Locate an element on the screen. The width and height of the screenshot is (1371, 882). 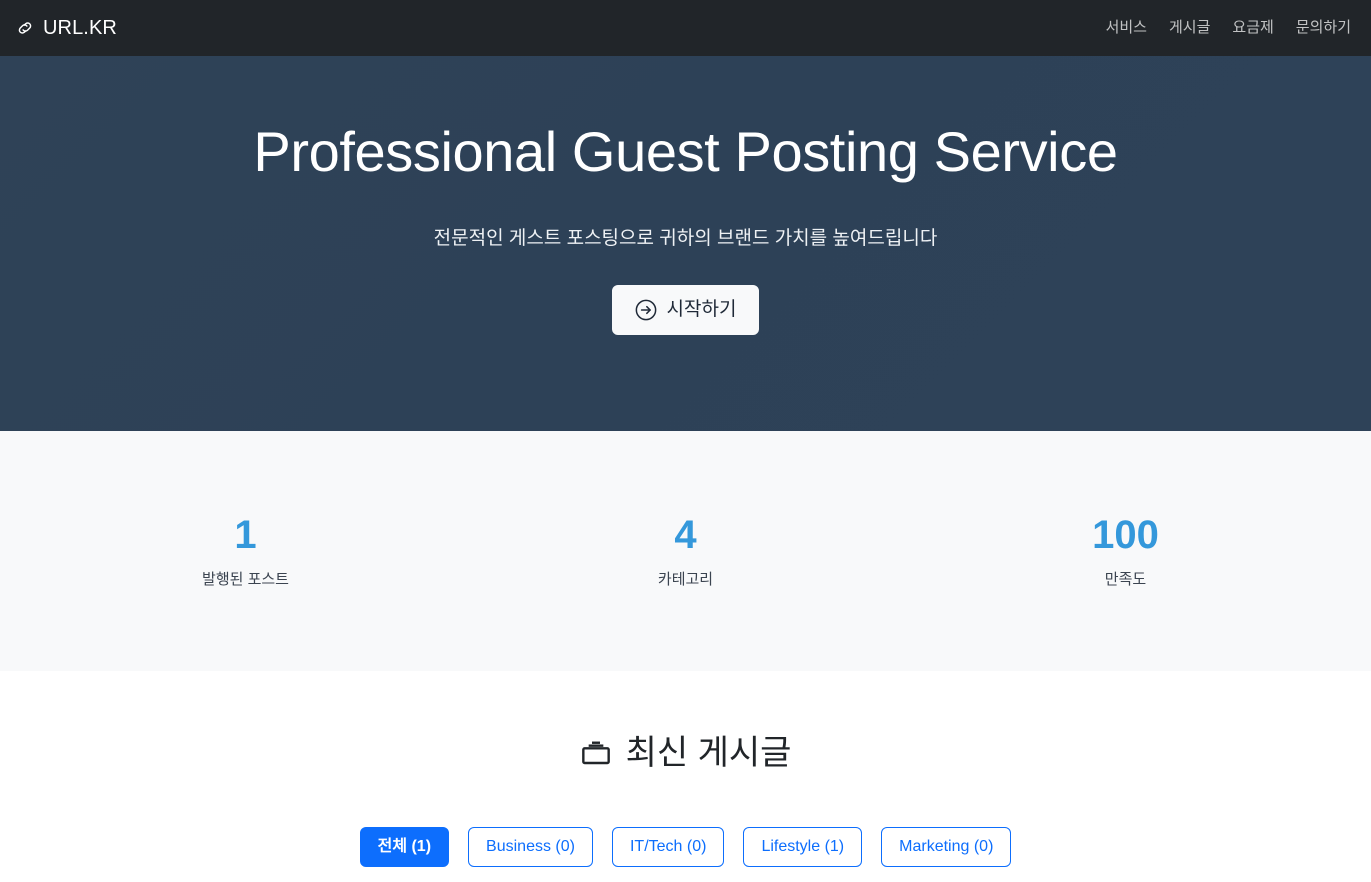
stat-satisfaction: 100 만족도 is located at coordinates (1126, 551).